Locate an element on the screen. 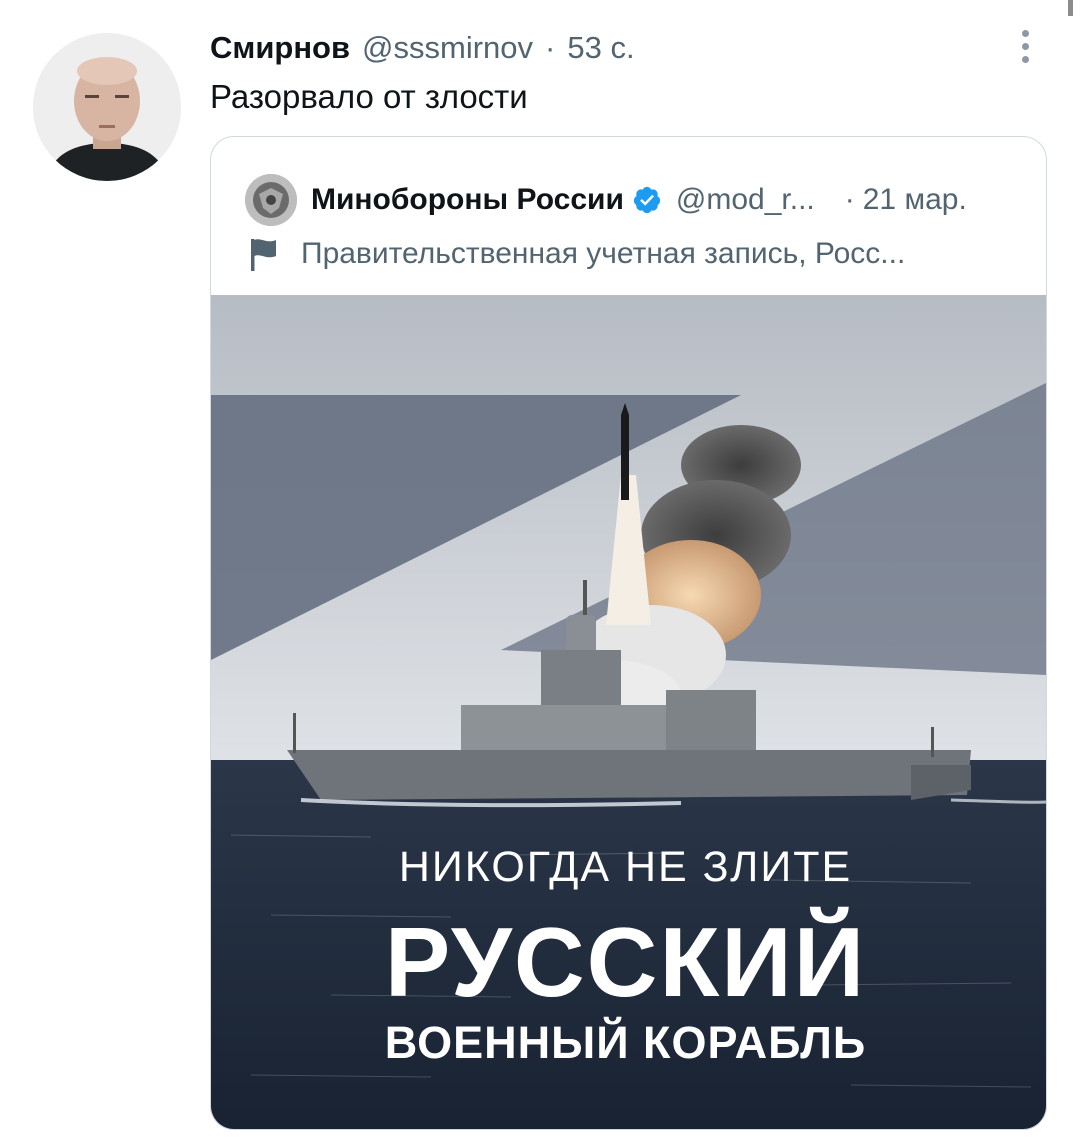 The image size is (1080, 1138). quoted-author-avatar is located at coordinates (271, 200).